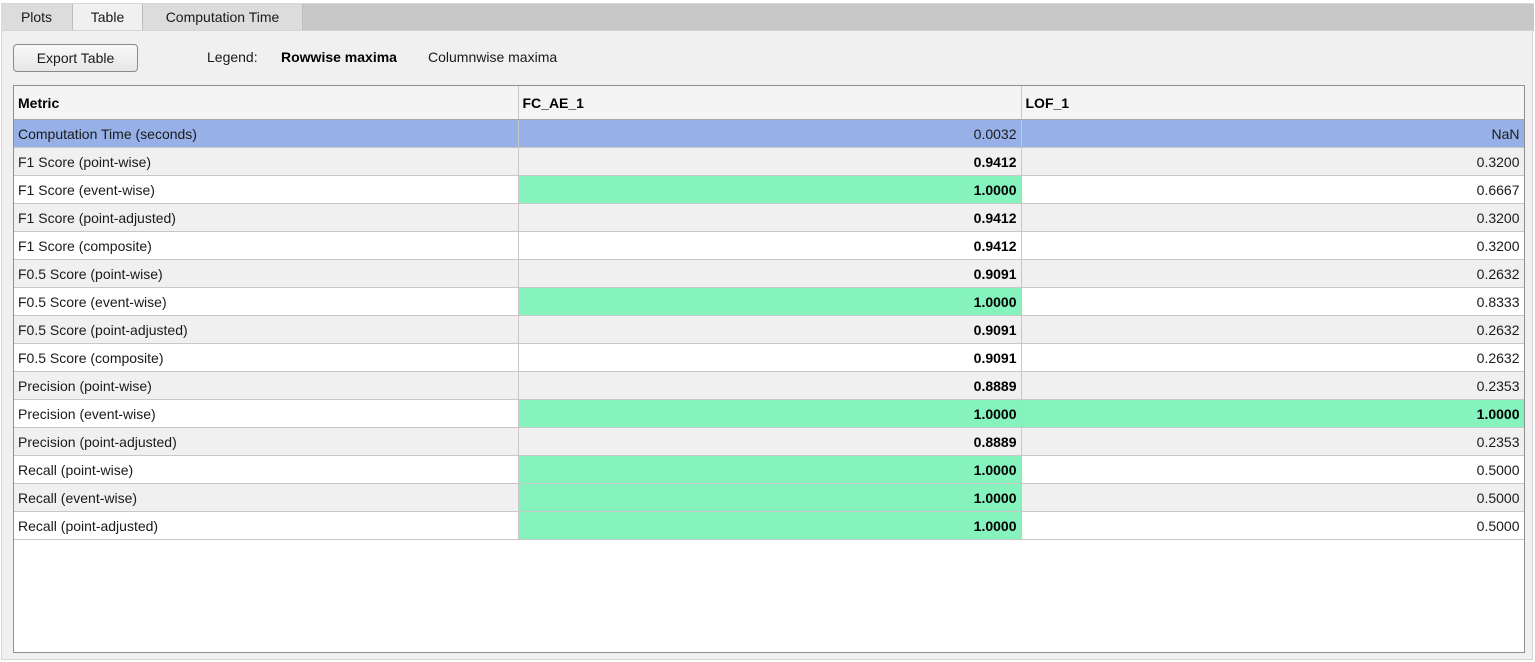  What do you see at coordinates (37, 17) in the screenshot?
I see `tab-plots: Plots` at bounding box center [37, 17].